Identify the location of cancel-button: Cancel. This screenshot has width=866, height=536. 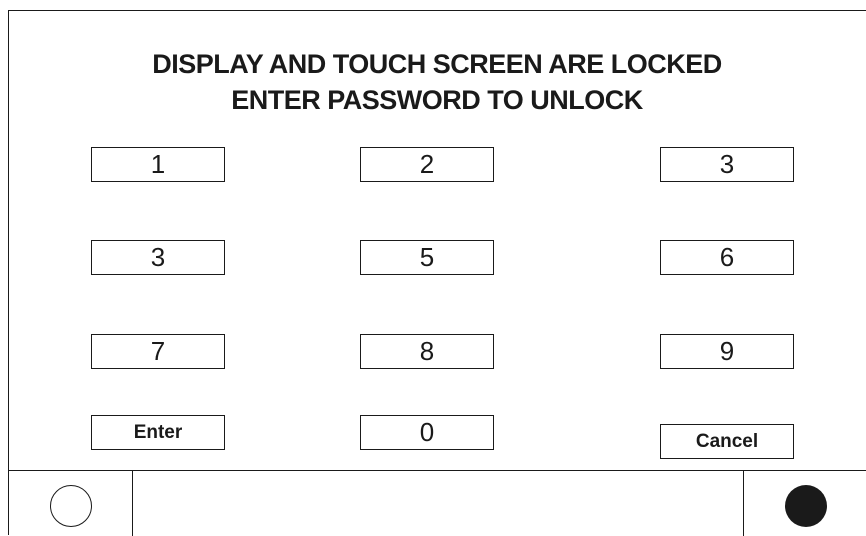
(727, 441).